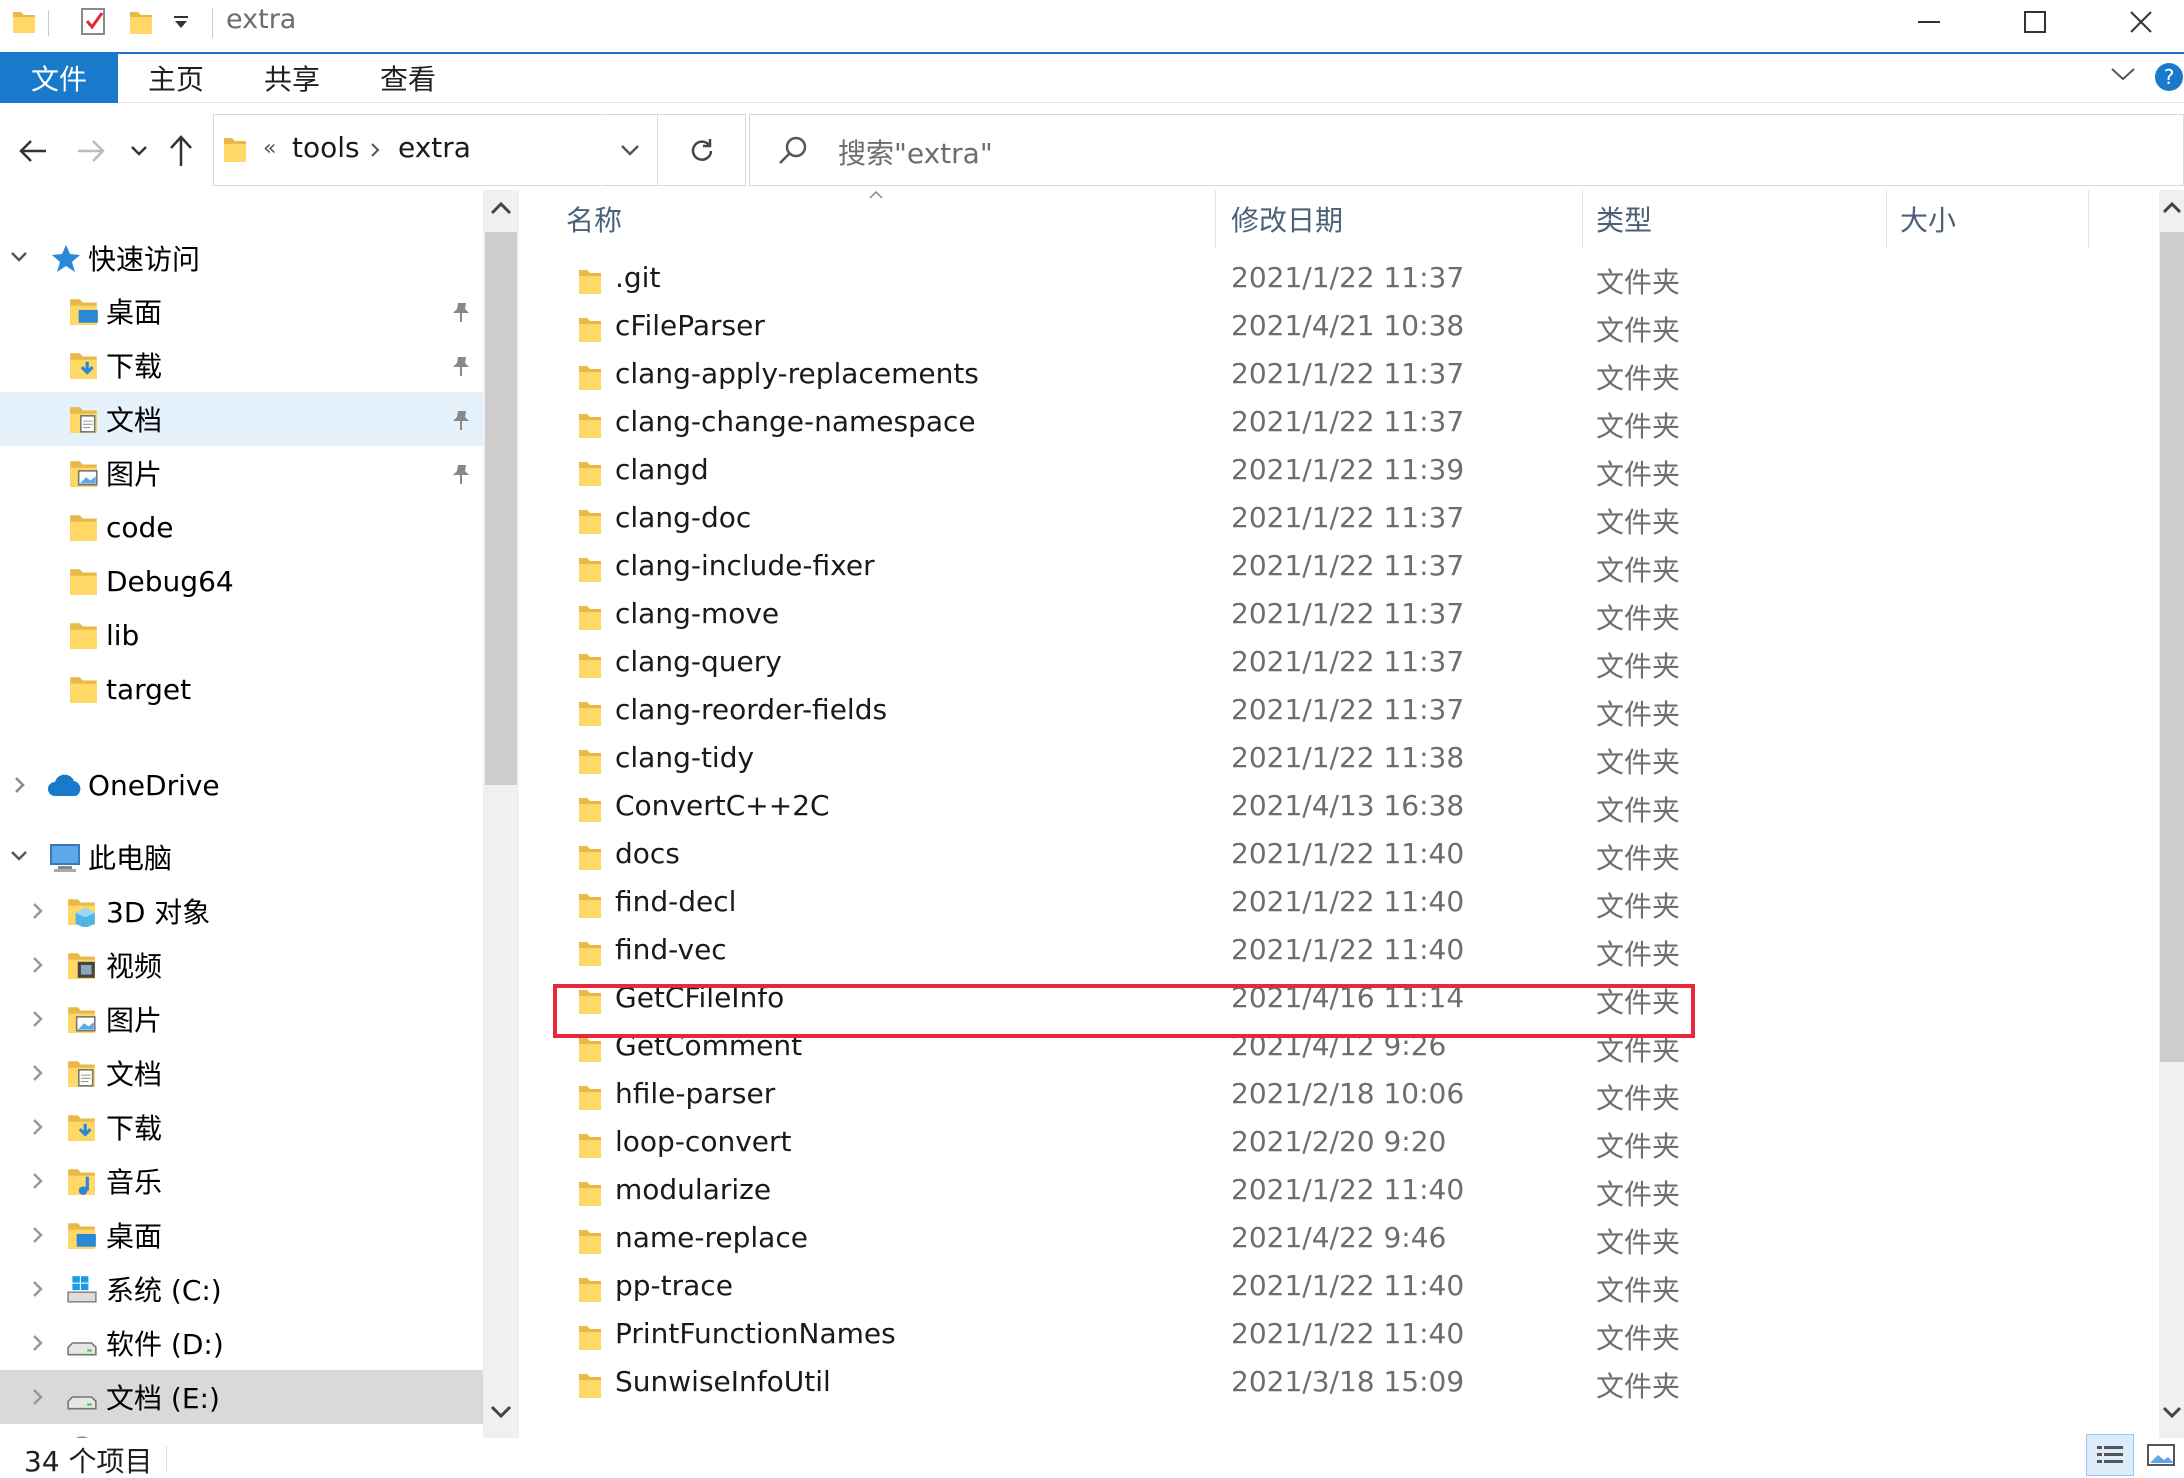  I want to click on tree-label: 视频, so click(134, 966).